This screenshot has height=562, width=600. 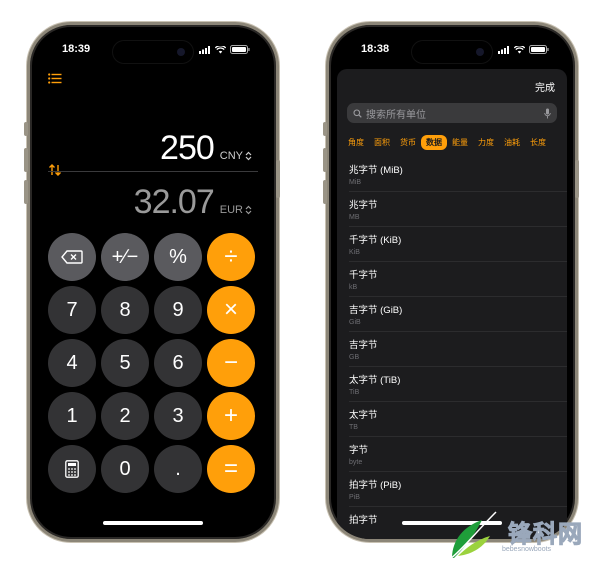 What do you see at coordinates (325, 160) in the screenshot?
I see `right-phone-volume-up` at bounding box center [325, 160].